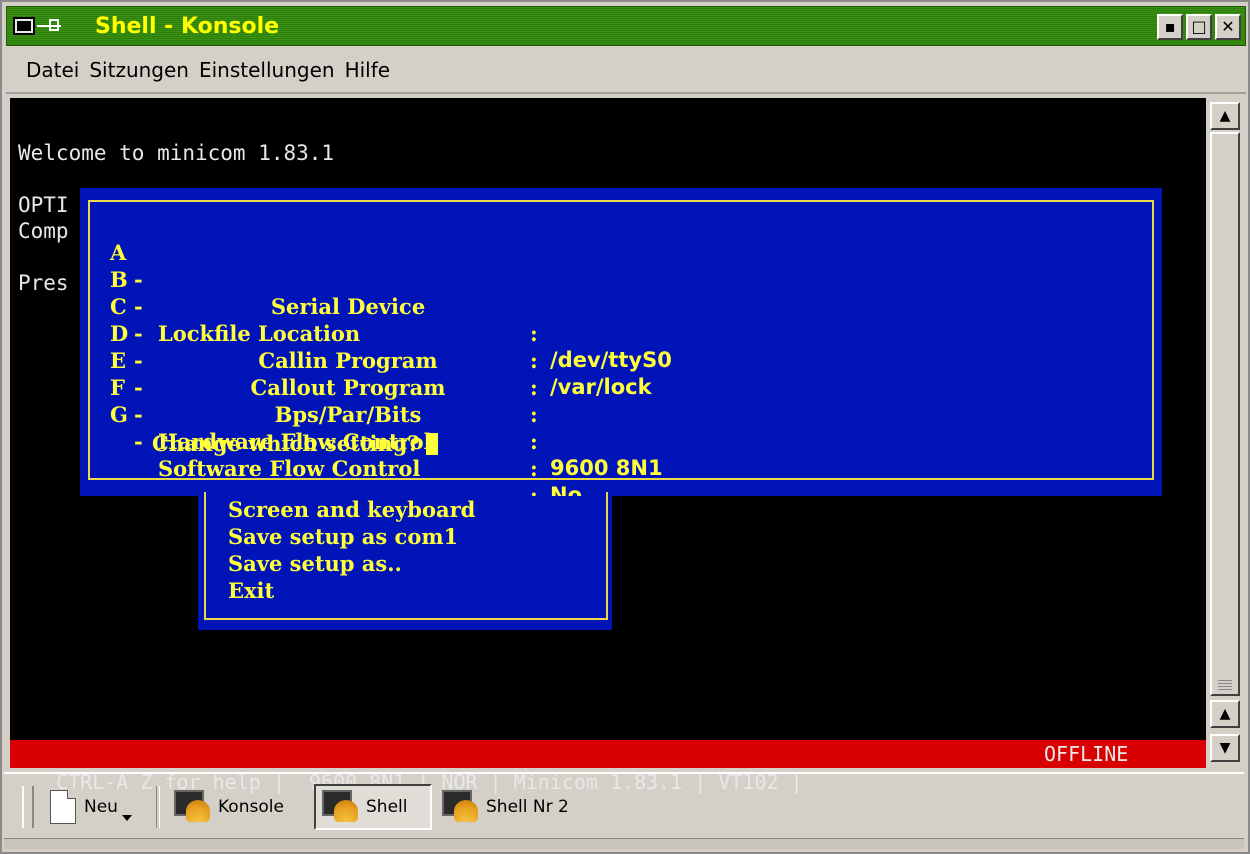  I want to click on option-row-a: A - Serial Device : /dev/ttyS0, so click(391, 292).